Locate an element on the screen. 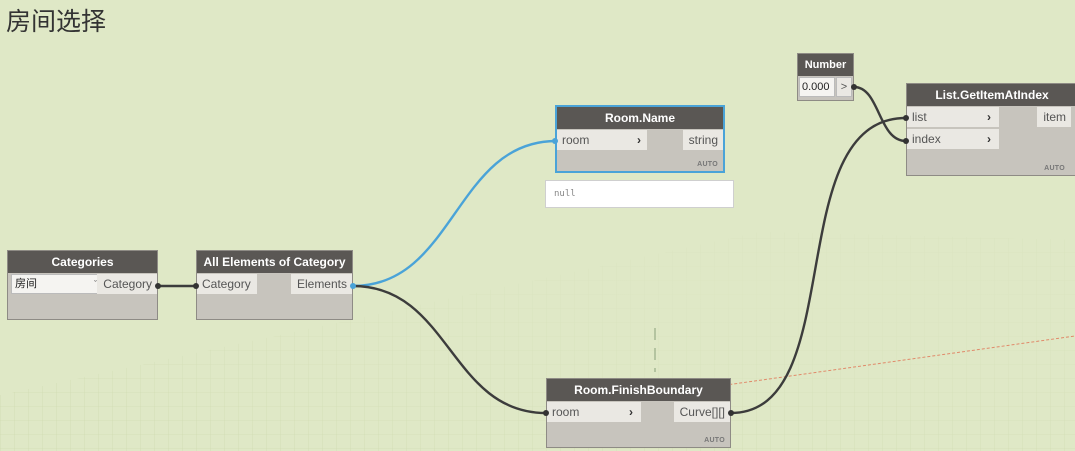 The image size is (1075, 451). wire-elements-to-room-name is located at coordinates (454, 213).